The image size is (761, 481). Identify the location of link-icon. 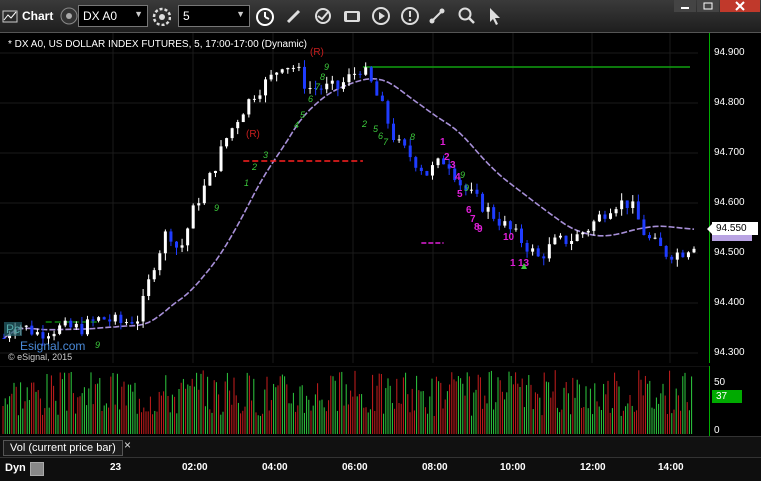
(69, 16).